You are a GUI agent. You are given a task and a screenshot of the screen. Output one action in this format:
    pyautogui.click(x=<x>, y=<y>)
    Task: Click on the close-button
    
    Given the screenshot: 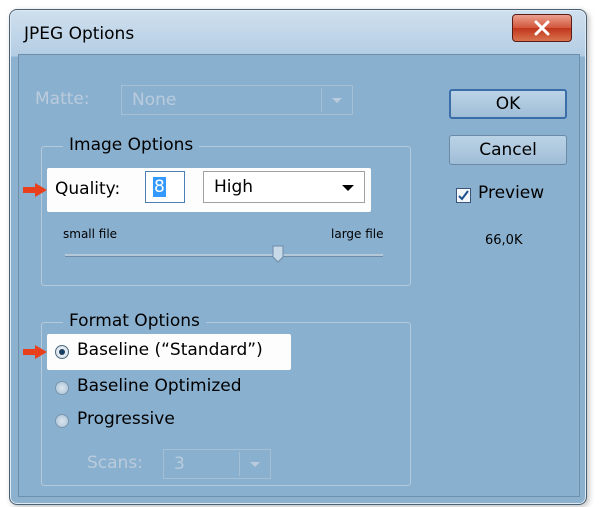 What is the action you would take?
    pyautogui.click(x=542, y=28)
    